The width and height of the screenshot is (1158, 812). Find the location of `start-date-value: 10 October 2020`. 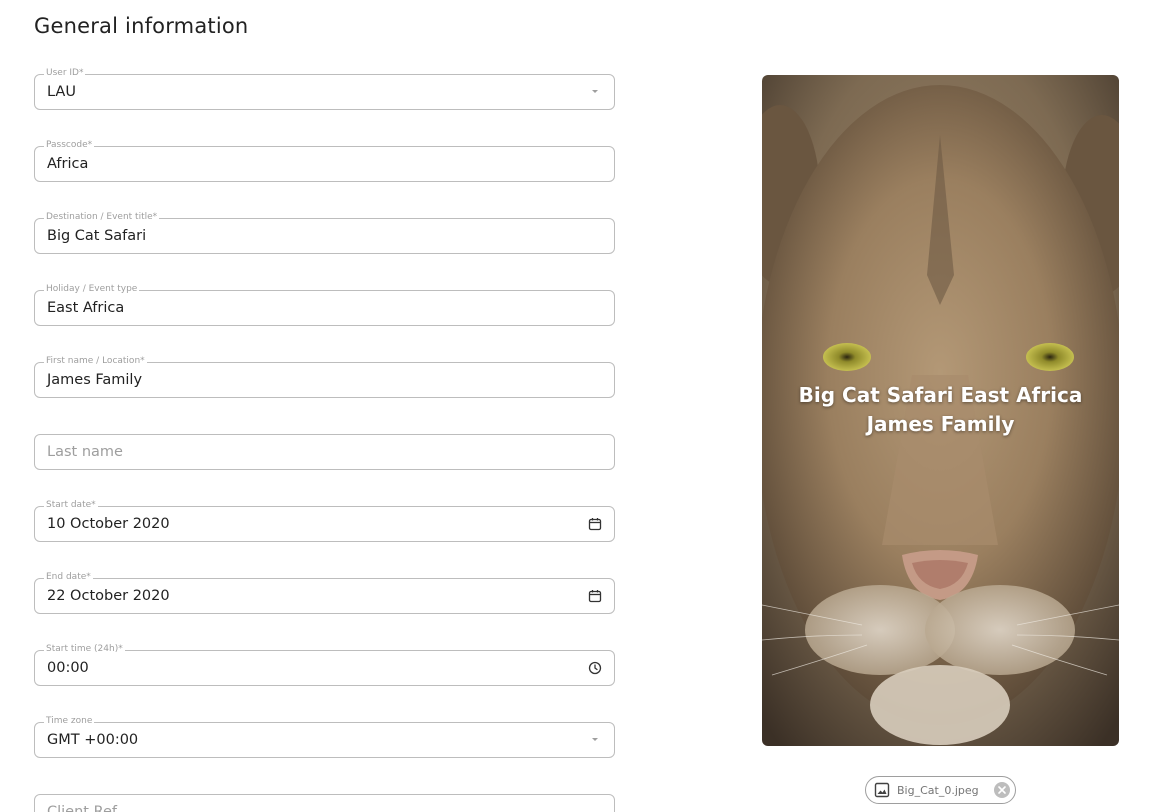

start-date-value: 10 October 2020 is located at coordinates (108, 524).